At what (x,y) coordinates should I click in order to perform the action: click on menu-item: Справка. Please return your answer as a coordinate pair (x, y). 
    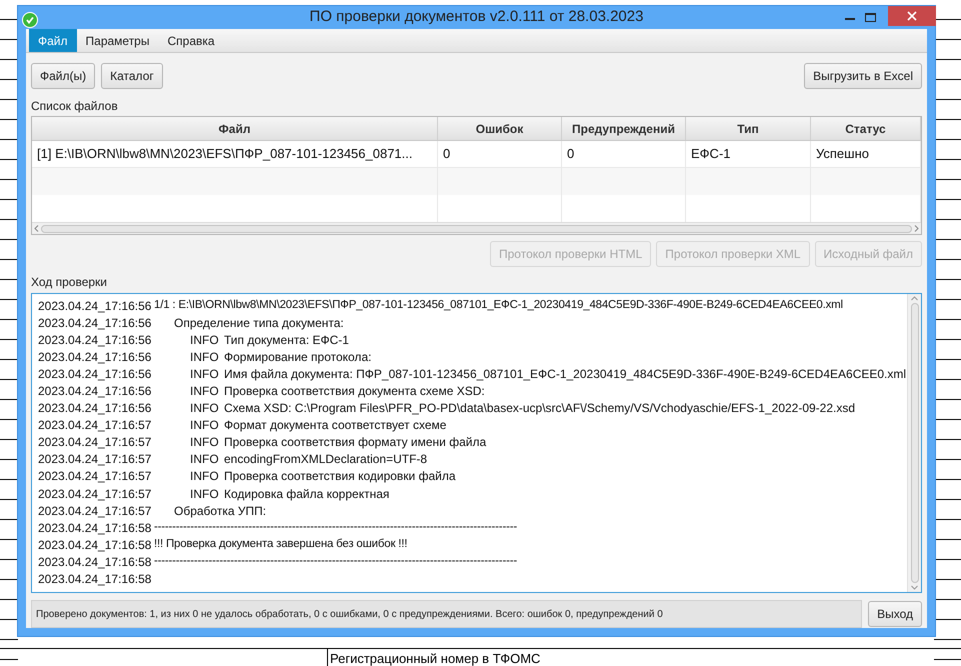
    Looking at the image, I should click on (191, 40).